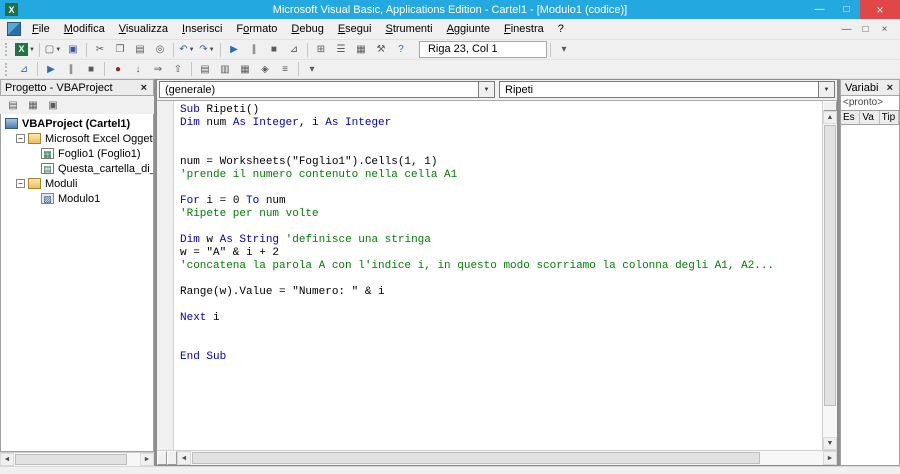 This screenshot has height=474, width=900. I want to click on project-panel-toolbar: ▤ ▦ ▣, so click(77, 105).